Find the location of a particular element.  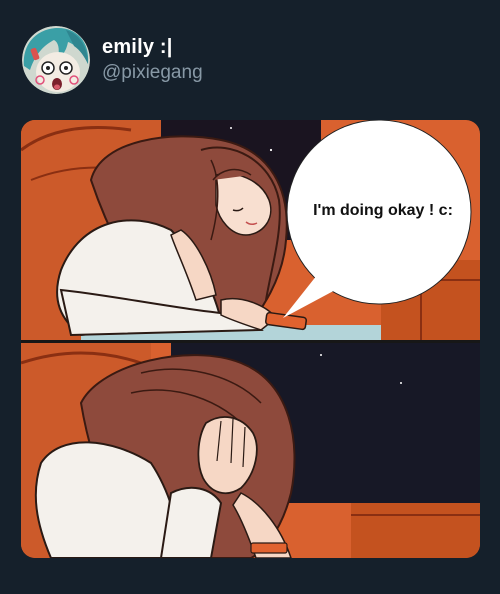

author-display-name: emily :| is located at coordinates (137, 47).